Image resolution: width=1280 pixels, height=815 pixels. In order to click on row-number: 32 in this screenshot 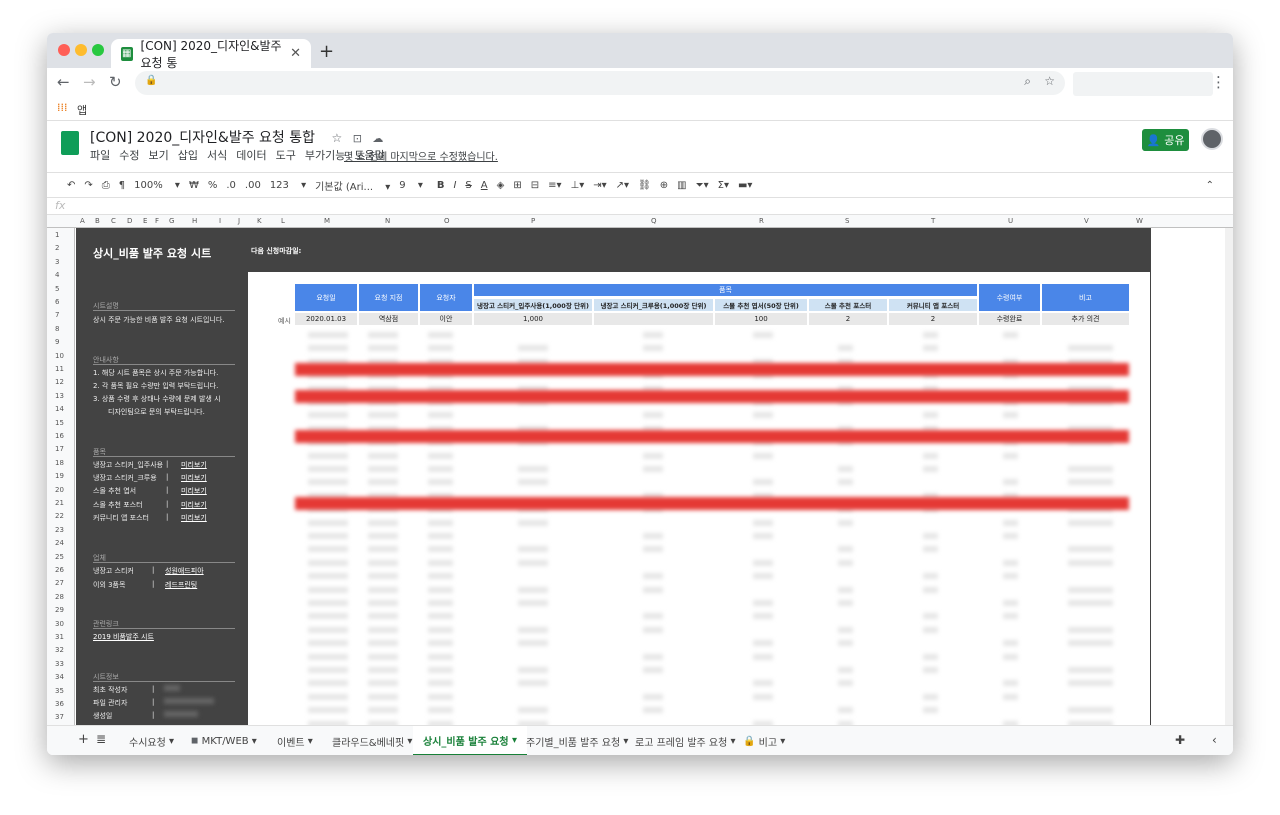, I will do `click(59, 650)`.